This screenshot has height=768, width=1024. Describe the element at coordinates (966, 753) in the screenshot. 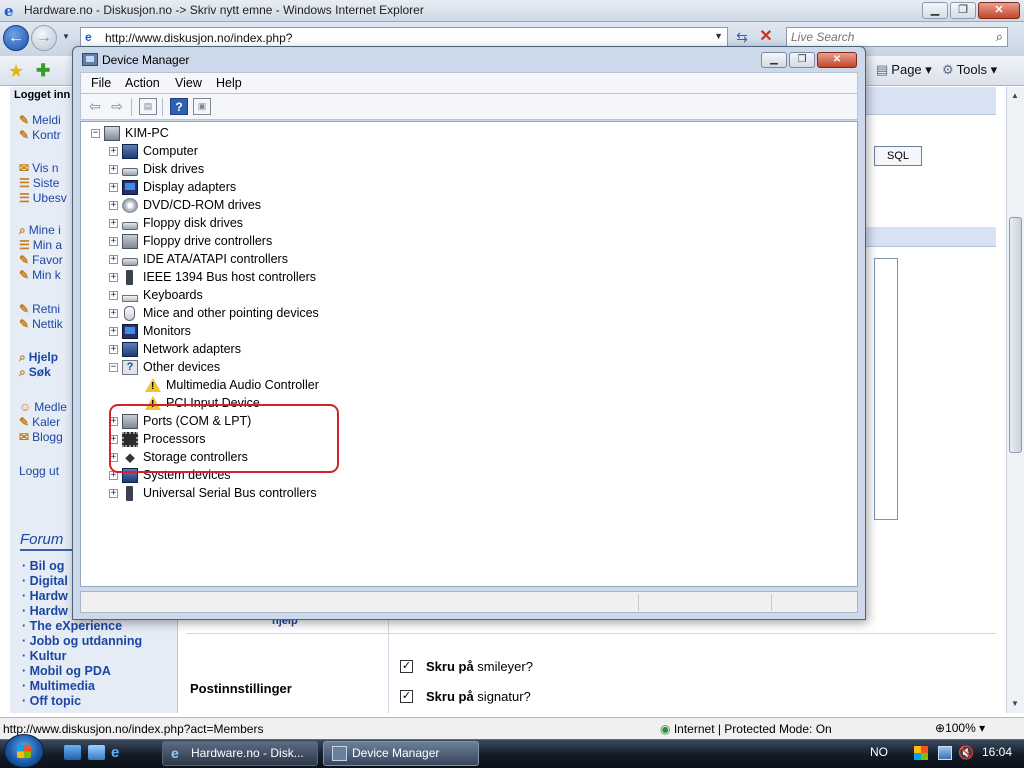

I see `volume-muted-icon: 🔇` at that location.